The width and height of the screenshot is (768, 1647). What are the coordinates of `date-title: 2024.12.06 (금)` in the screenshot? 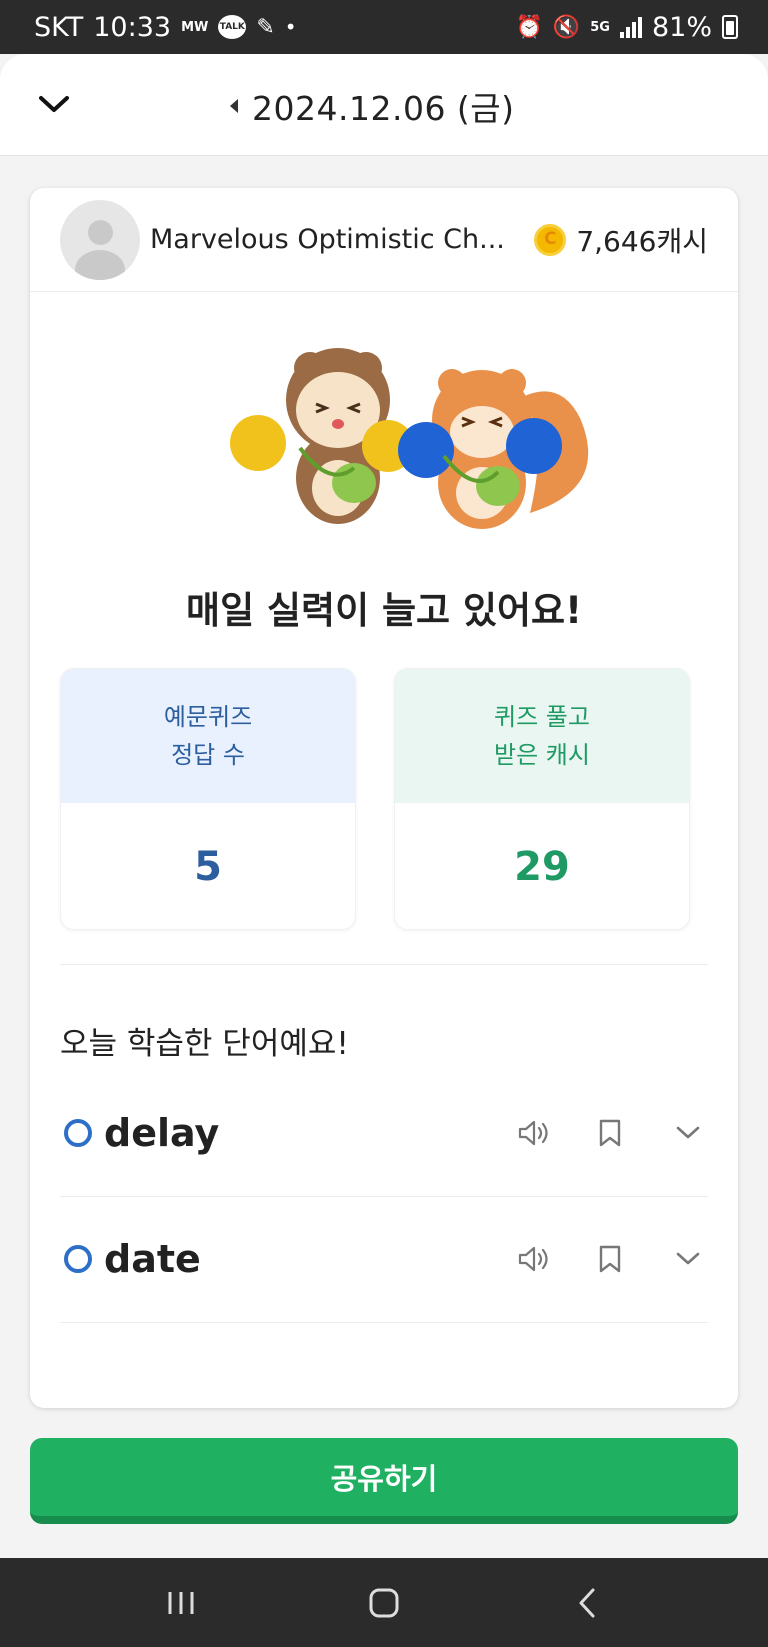 It's located at (383, 108).